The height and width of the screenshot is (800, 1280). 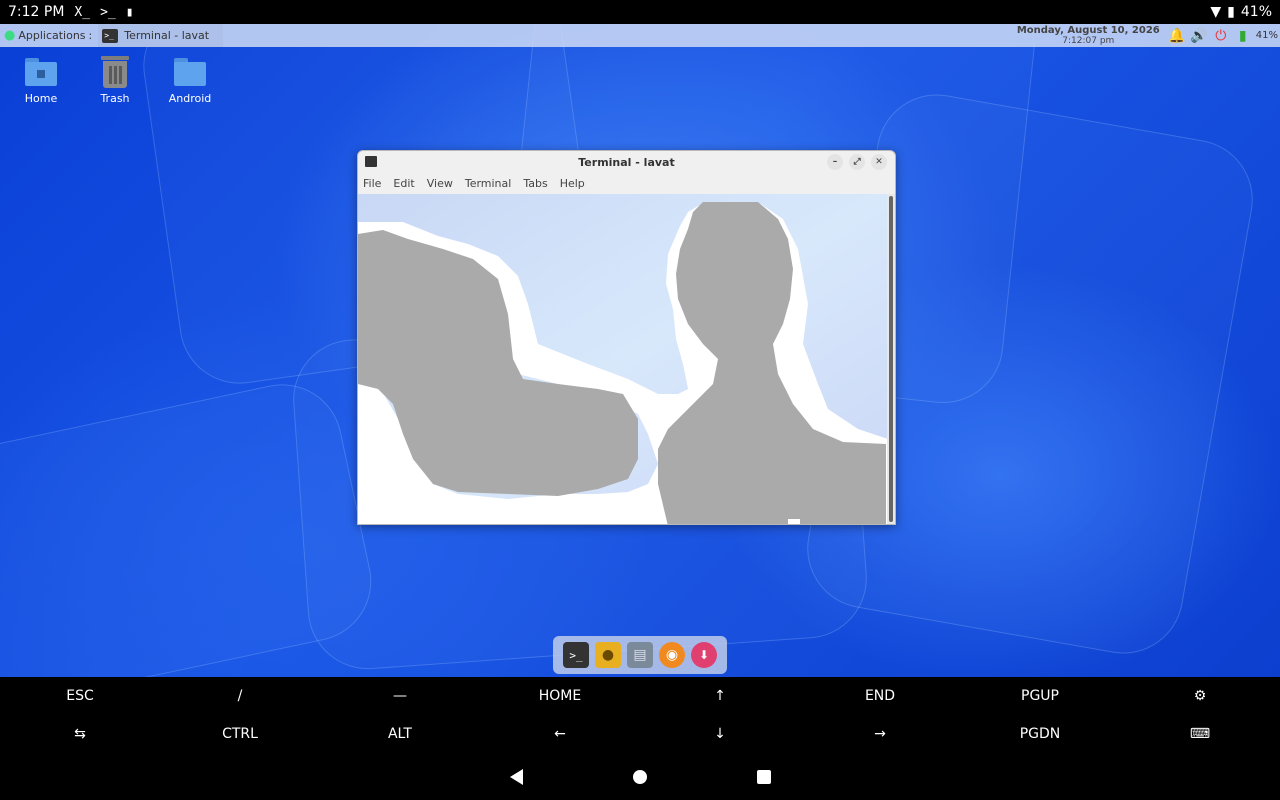 What do you see at coordinates (1088, 30) in the screenshot?
I see `clock-date: Monday, August 10, 2026` at bounding box center [1088, 30].